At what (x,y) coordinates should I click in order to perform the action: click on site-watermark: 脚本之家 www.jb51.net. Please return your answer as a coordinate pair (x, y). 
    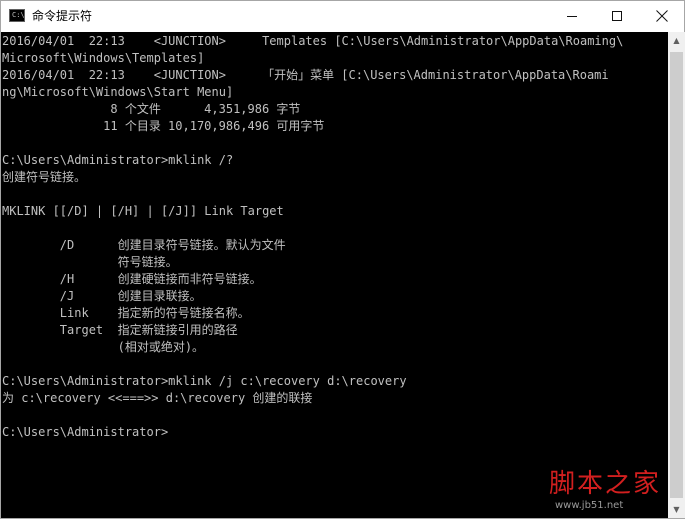
    Looking at the image, I should click on (609, 493).